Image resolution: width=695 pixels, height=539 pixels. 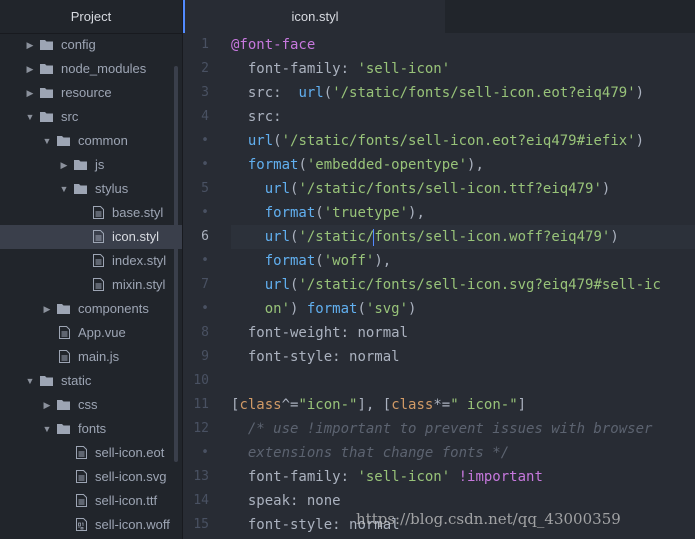 I want to click on code-line: on') format('svg'), so click(x=463, y=309).